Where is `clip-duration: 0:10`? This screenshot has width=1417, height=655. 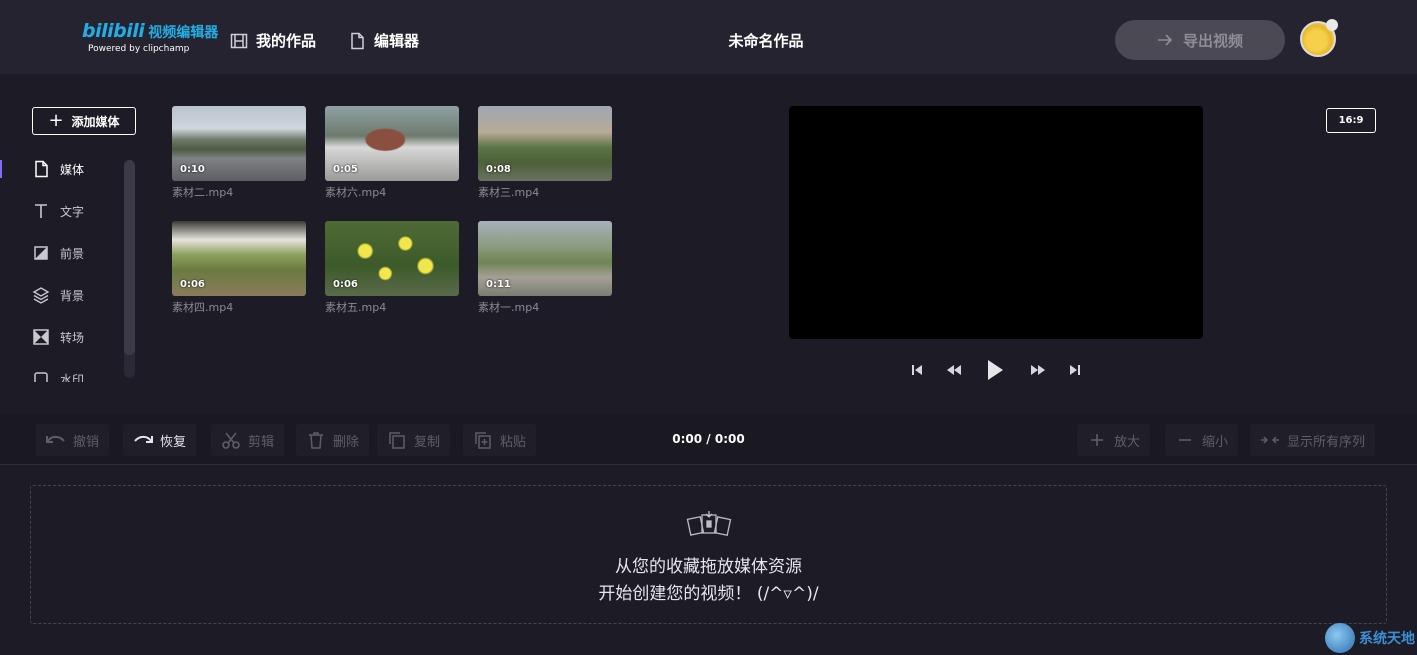
clip-duration: 0:10 is located at coordinates (192, 169).